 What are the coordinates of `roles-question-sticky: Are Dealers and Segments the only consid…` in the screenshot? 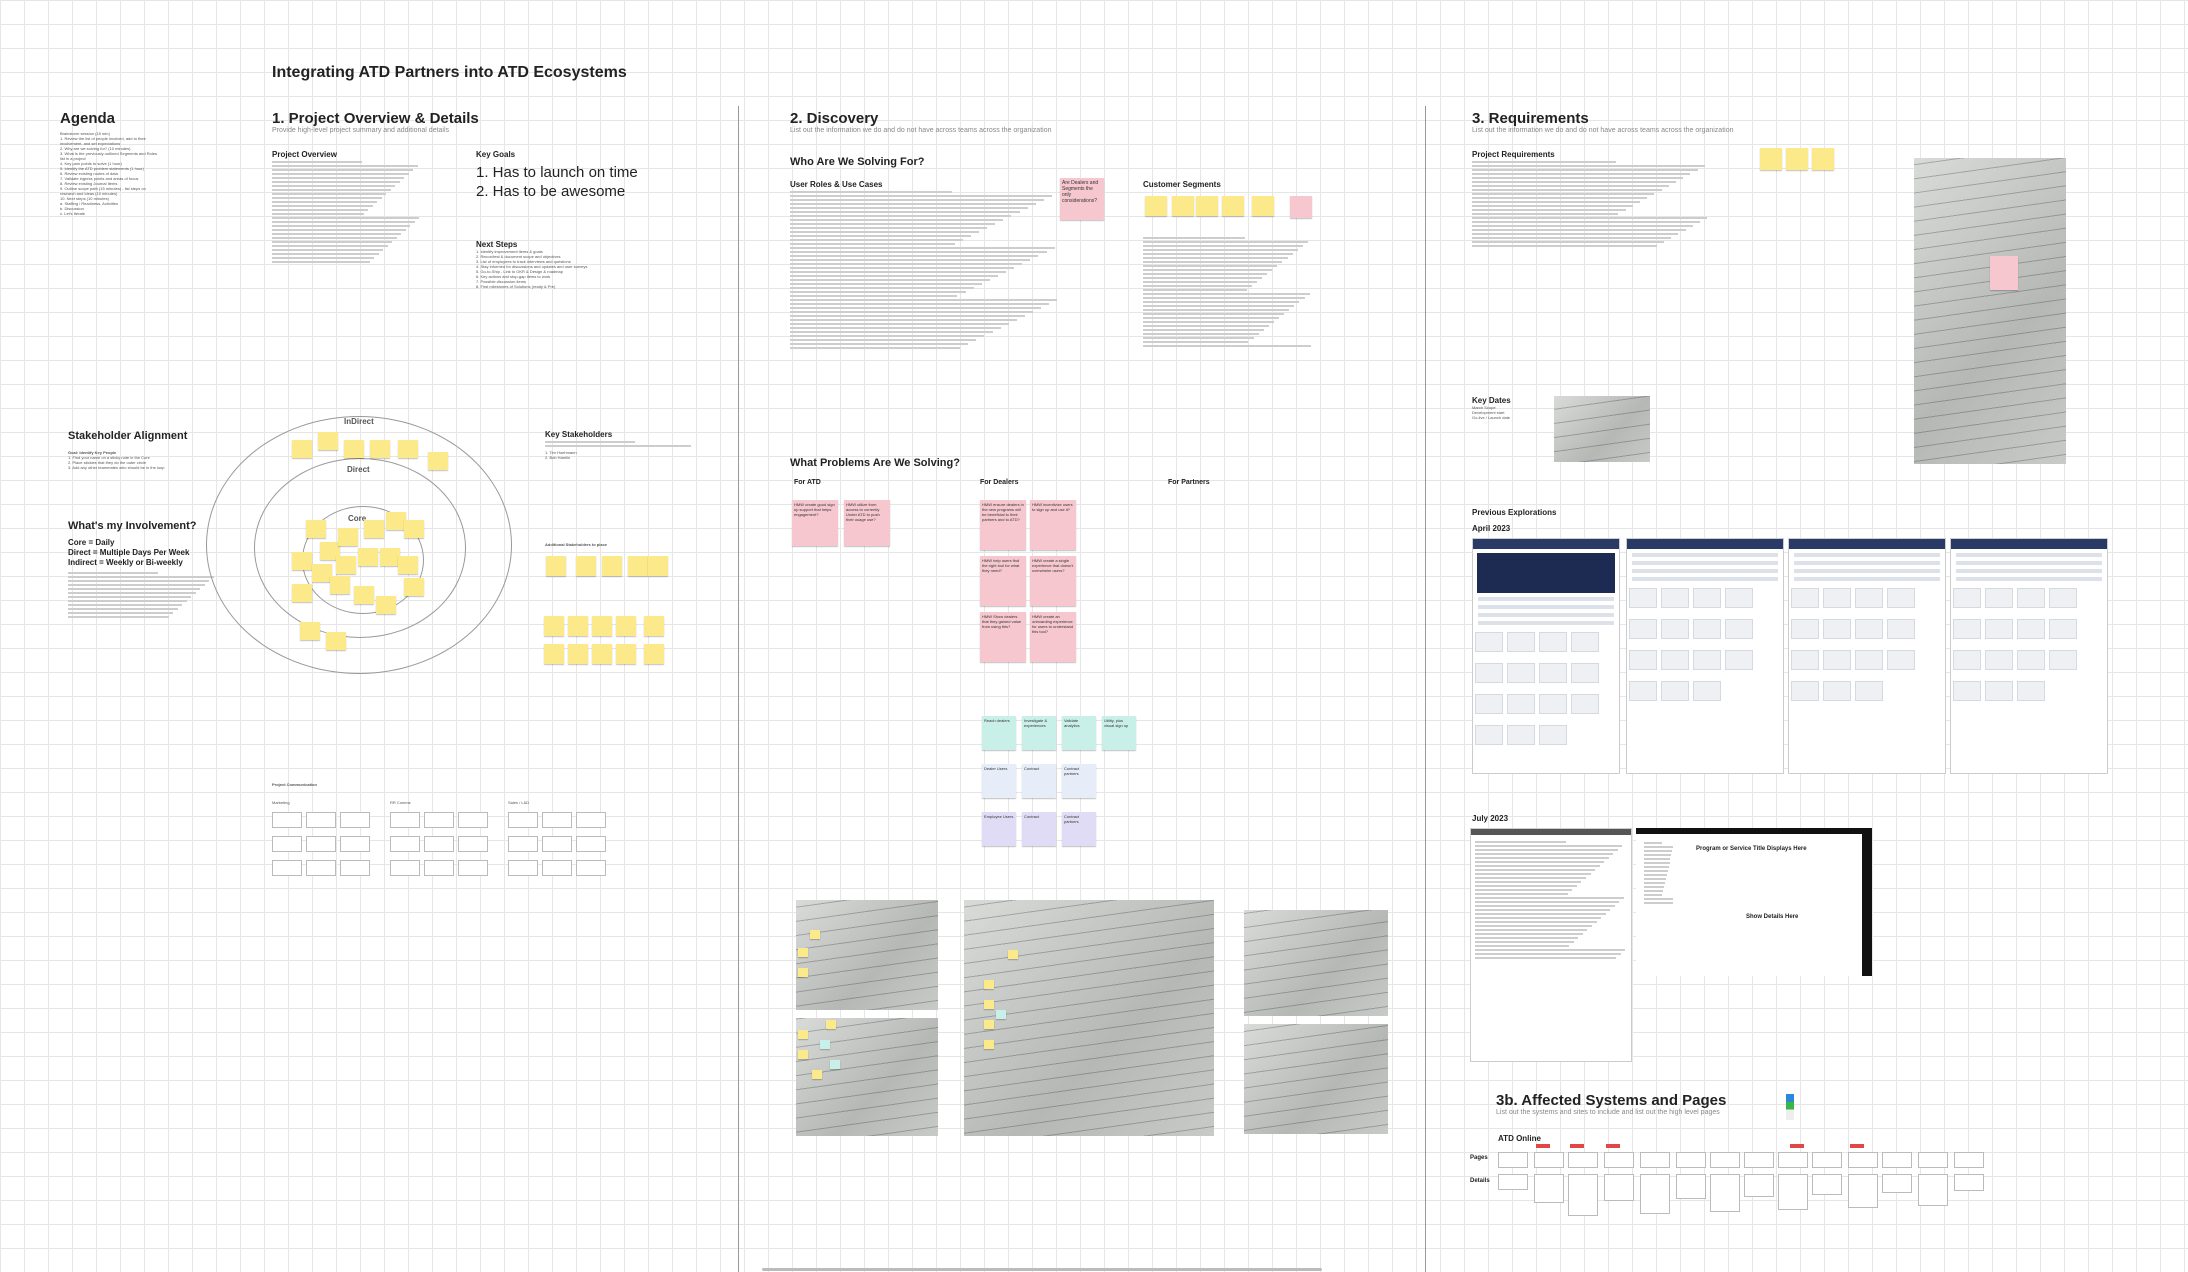 It's located at (1082, 199).